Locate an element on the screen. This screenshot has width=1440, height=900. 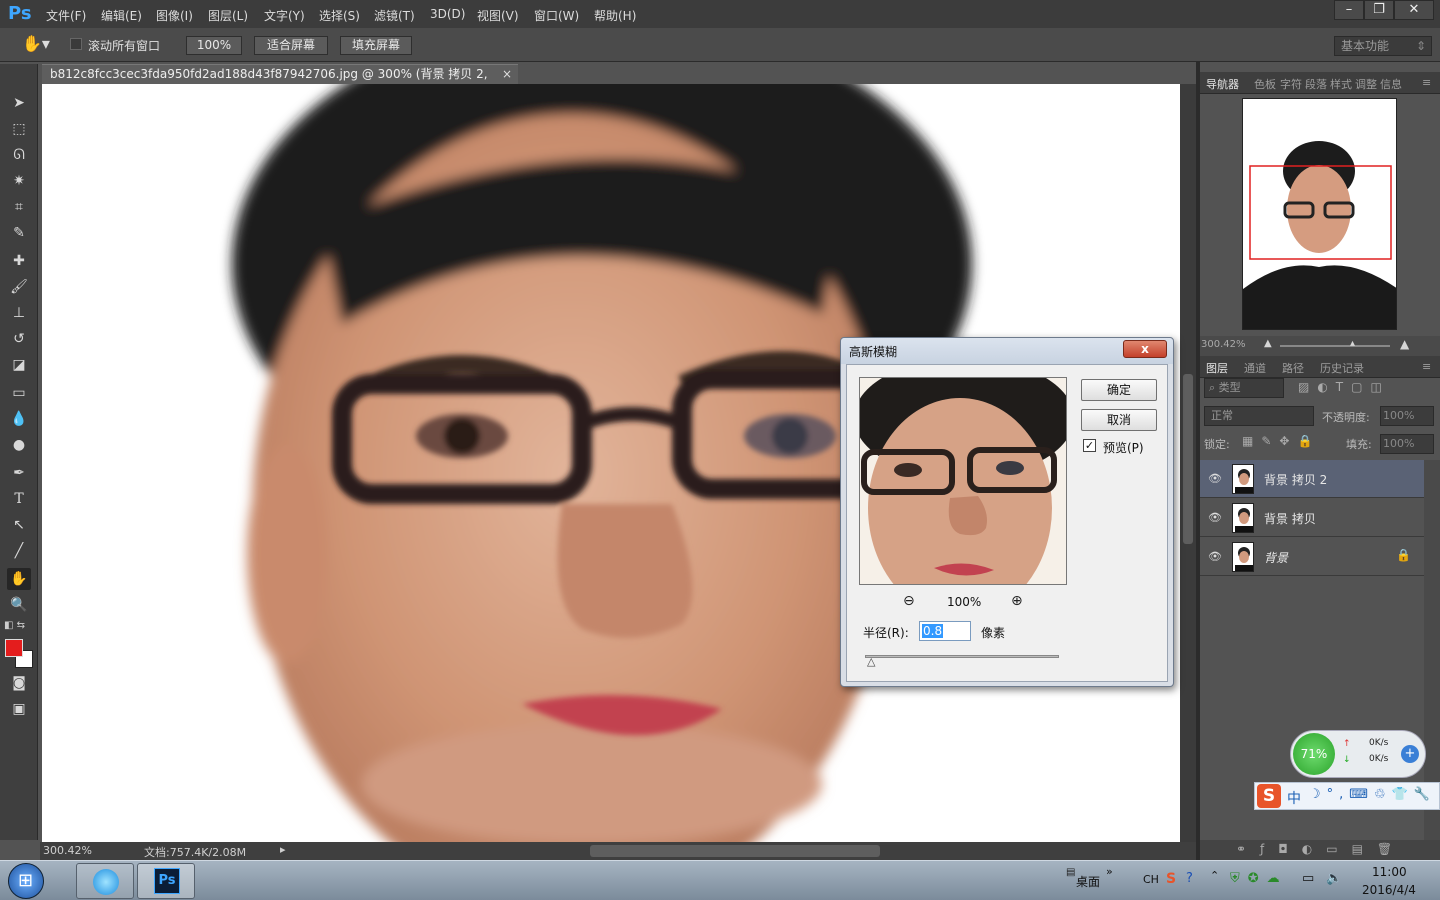
fit-screen-button: 适合屏幕 is located at coordinates (291, 45).